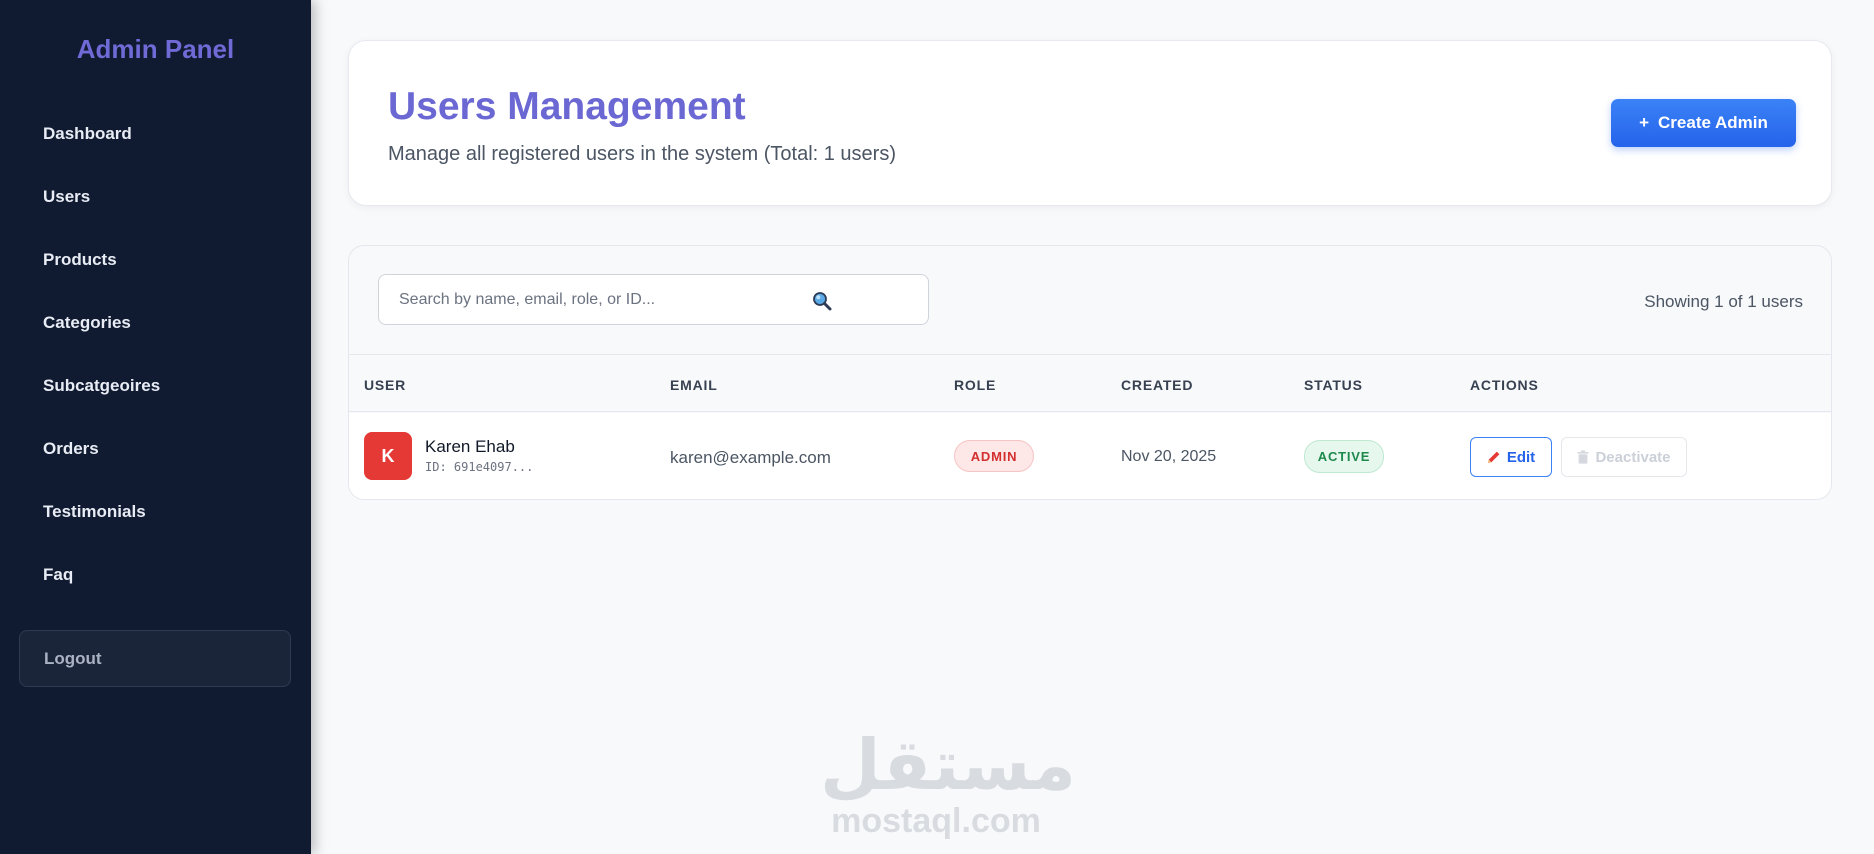  Describe the element at coordinates (1169, 456) in the screenshot. I see `created-date: Nov 20, 2025` at that location.